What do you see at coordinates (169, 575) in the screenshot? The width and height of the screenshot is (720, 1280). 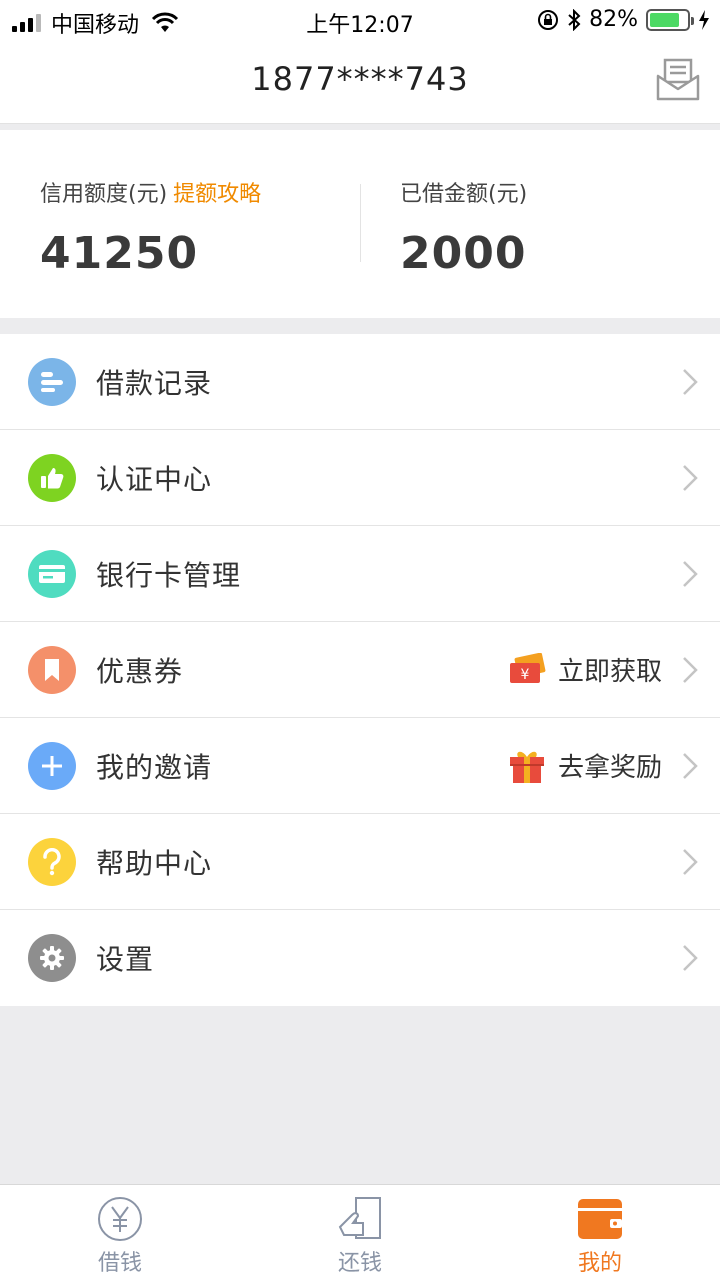 I see `menu-item-label: 银行卡管理` at bounding box center [169, 575].